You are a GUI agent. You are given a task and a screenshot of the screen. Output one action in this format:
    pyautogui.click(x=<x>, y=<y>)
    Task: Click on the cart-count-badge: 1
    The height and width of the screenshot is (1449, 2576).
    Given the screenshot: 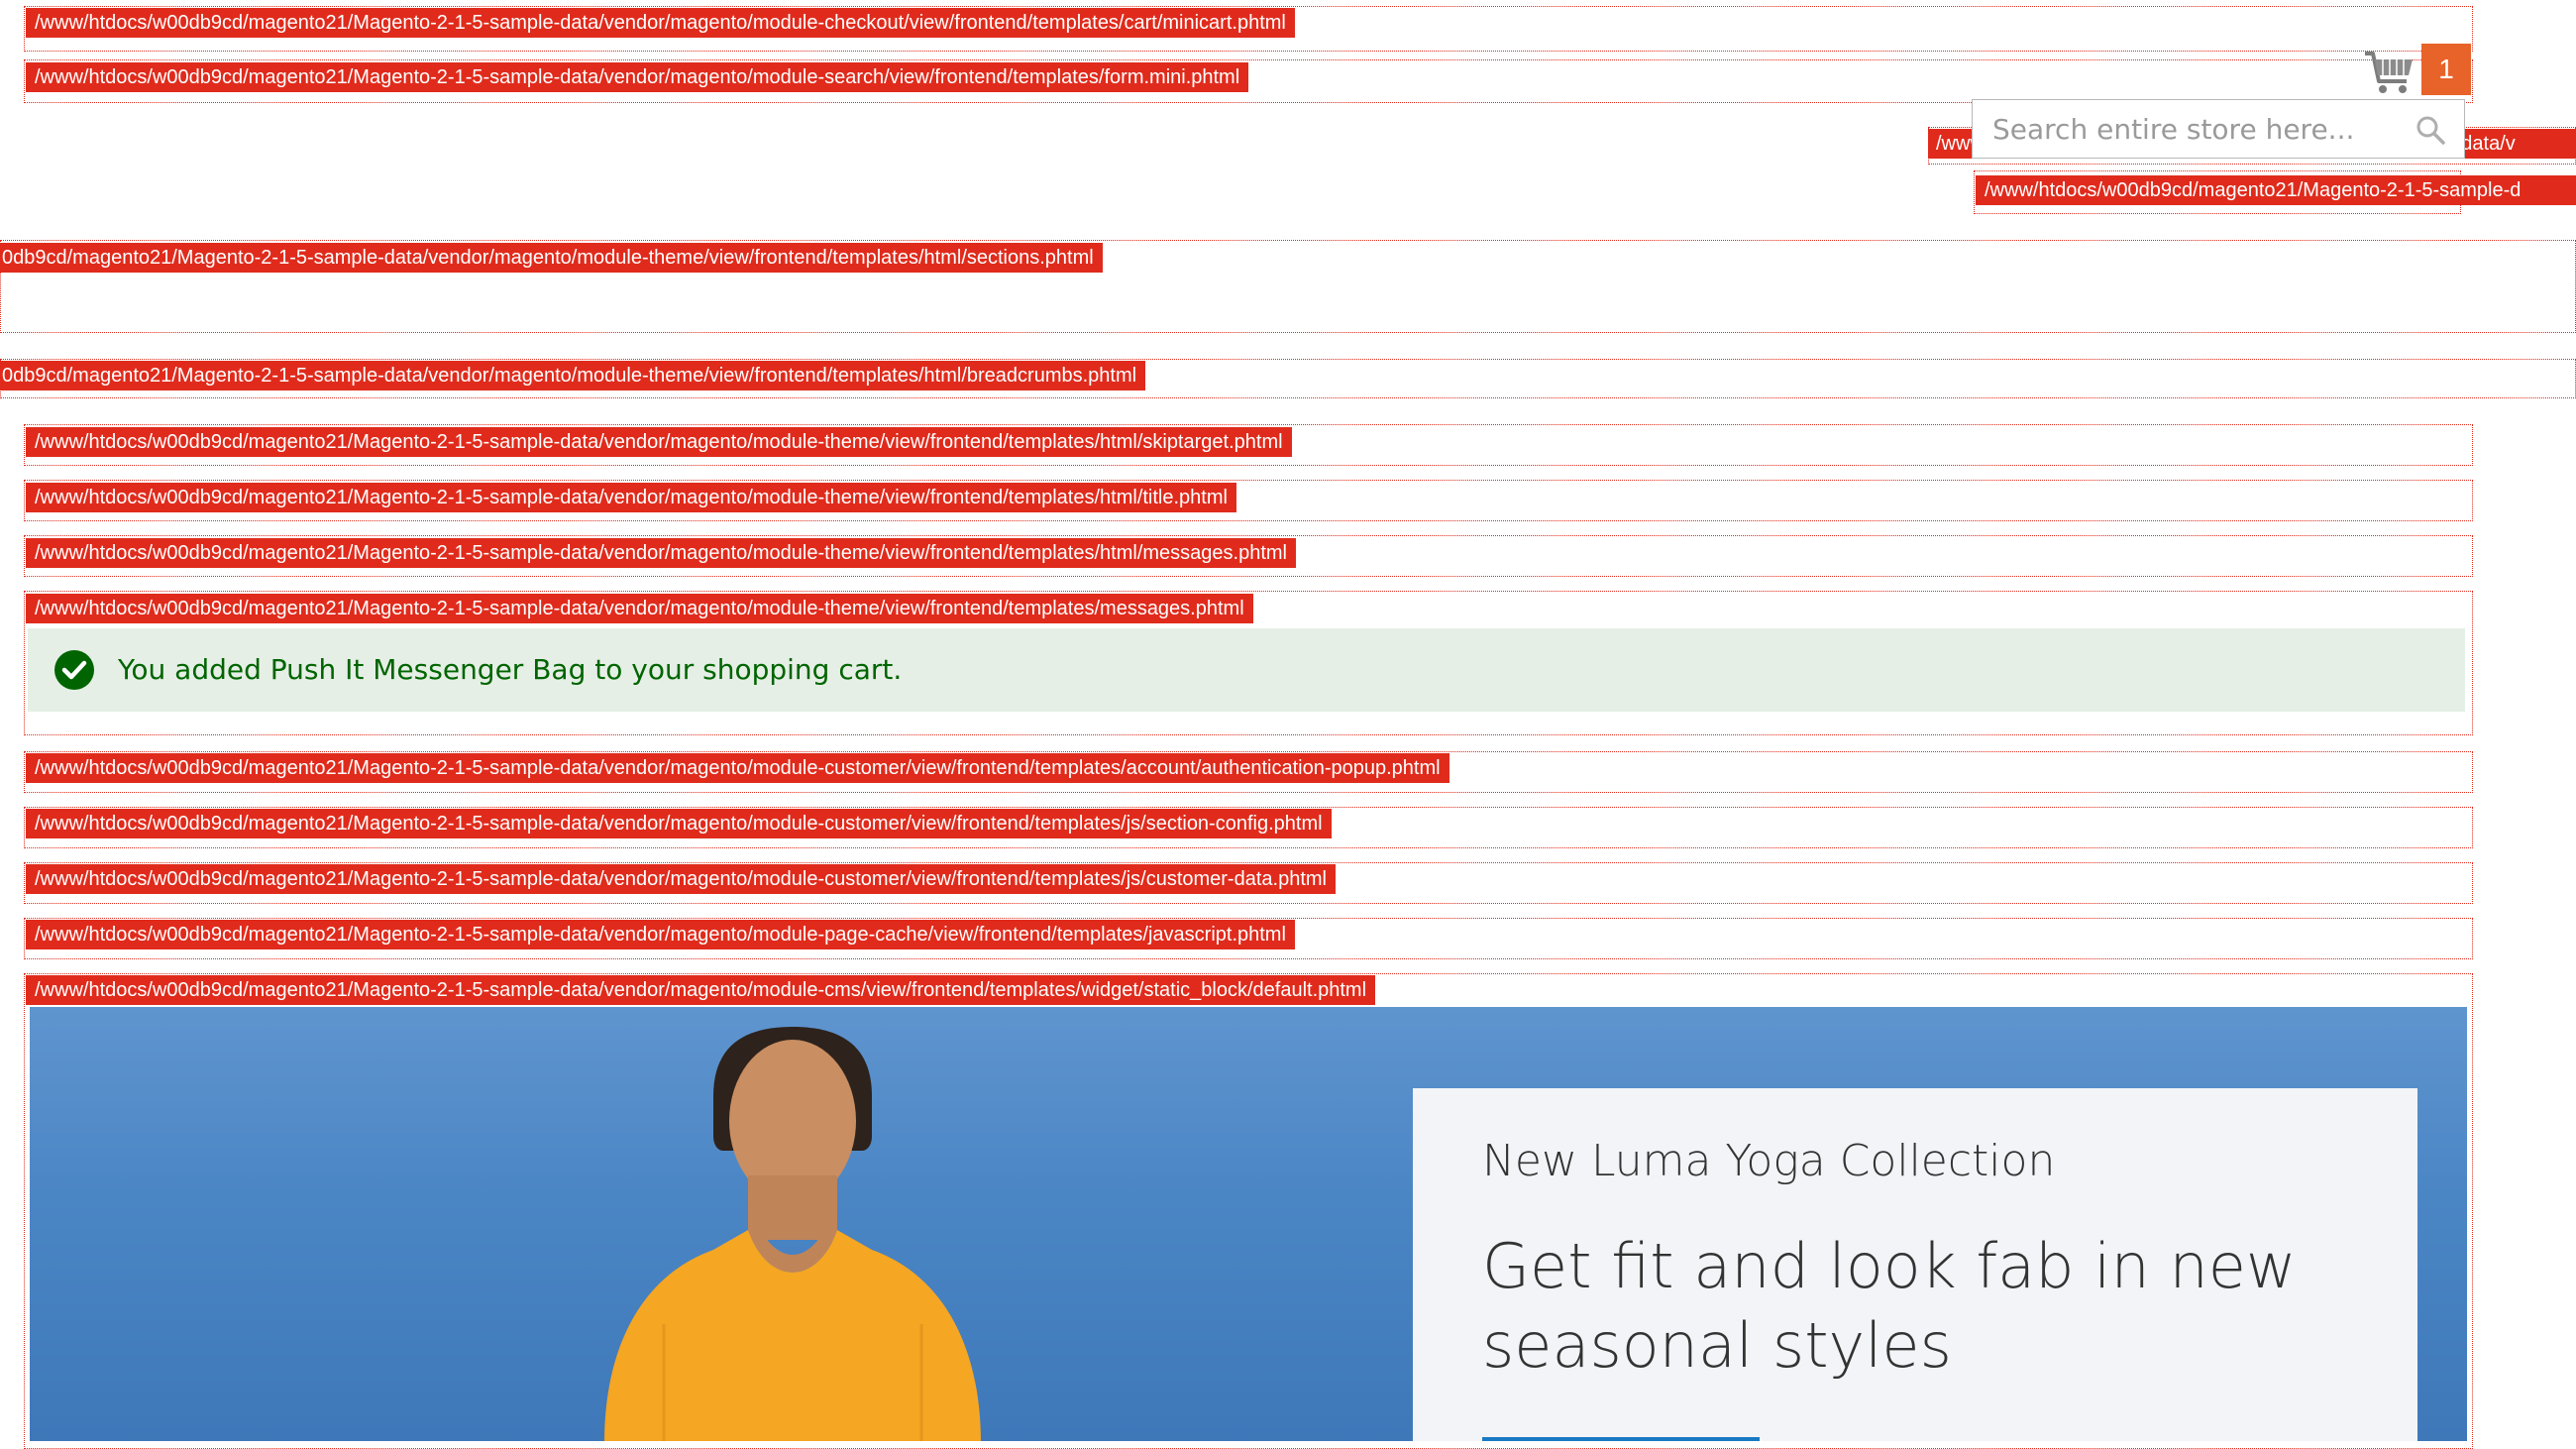 What is the action you would take?
    pyautogui.click(x=2446, y=69)
    